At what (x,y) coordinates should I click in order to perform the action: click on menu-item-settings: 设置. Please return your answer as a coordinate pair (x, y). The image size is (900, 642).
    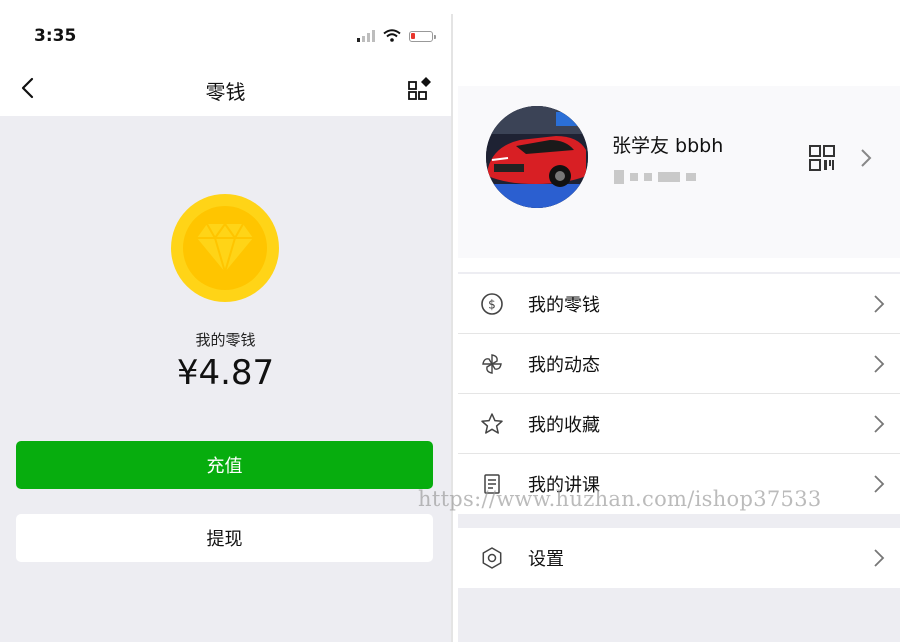
    Looking at the image, I should click on (679, 558).